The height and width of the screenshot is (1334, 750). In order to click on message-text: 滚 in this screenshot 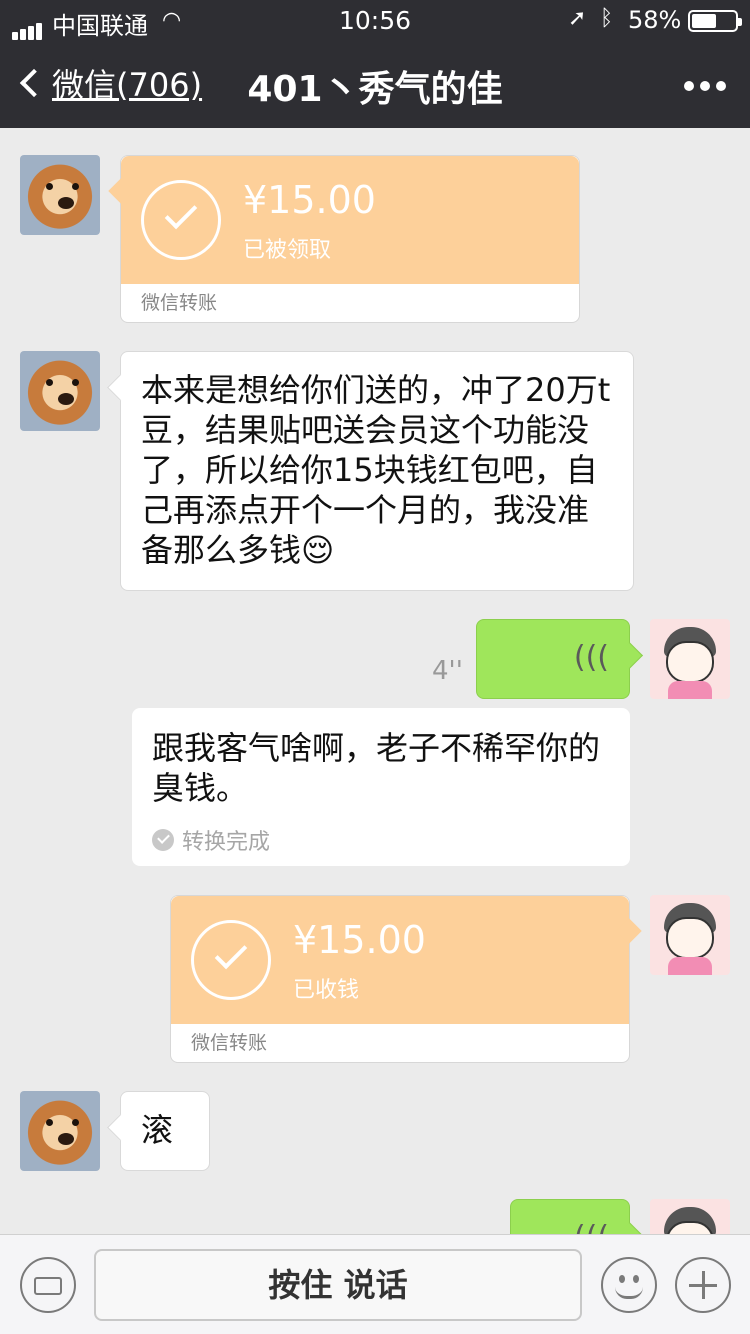, I will do `click(157, 1130)`.